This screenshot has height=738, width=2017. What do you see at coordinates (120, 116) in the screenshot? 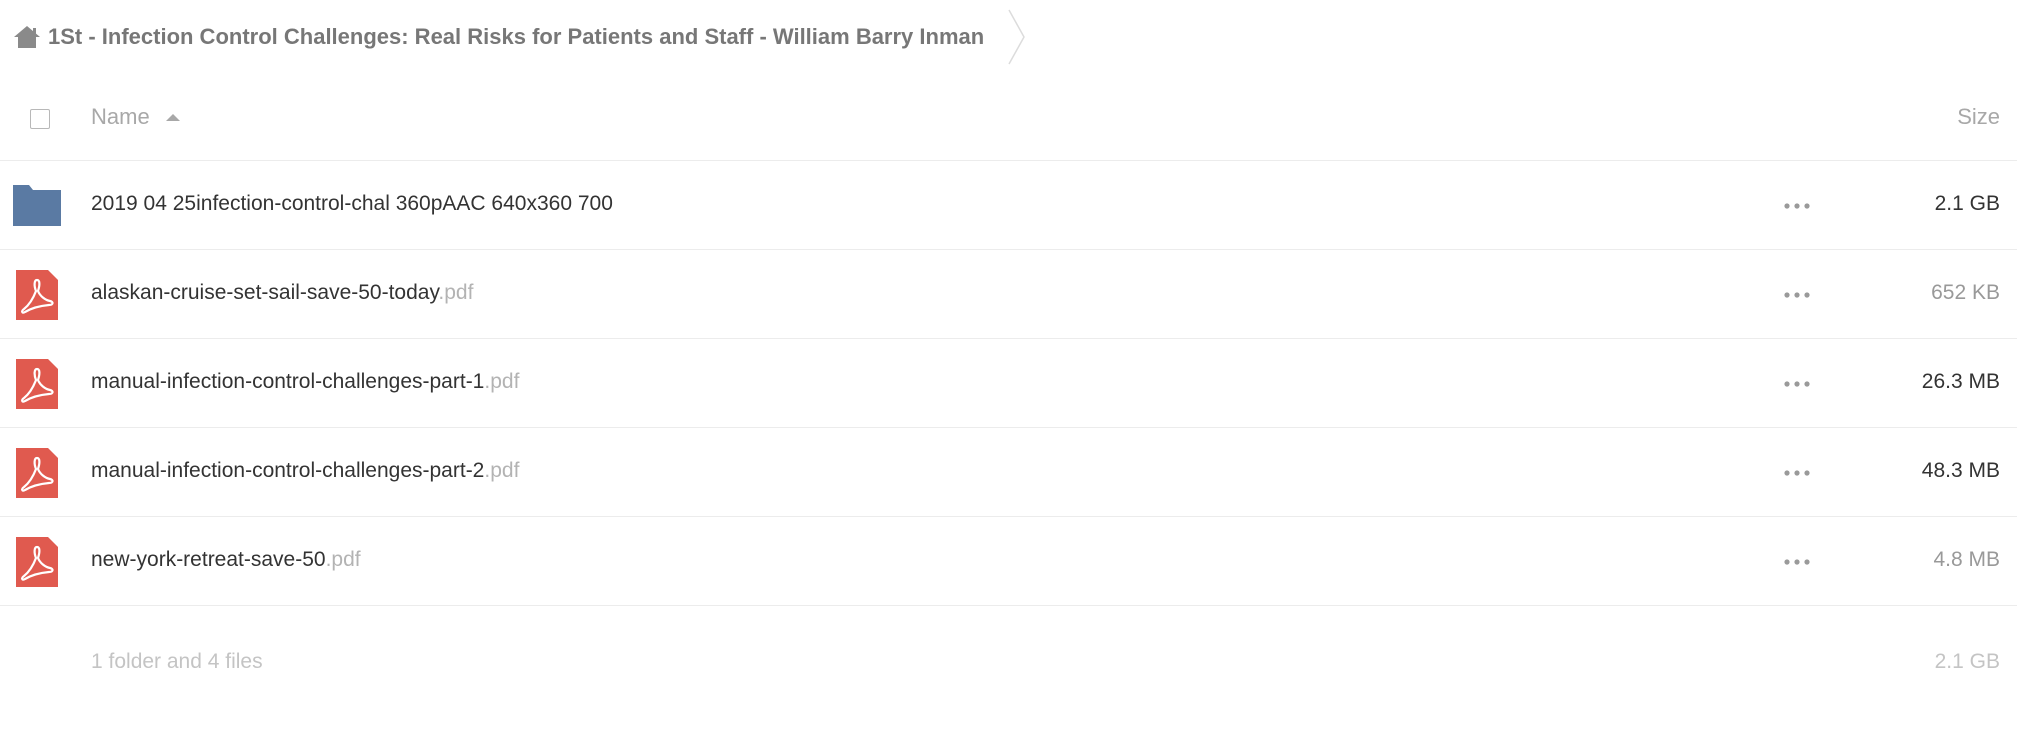
I see `name-column-label: Name` at bounding box center [120, 116].